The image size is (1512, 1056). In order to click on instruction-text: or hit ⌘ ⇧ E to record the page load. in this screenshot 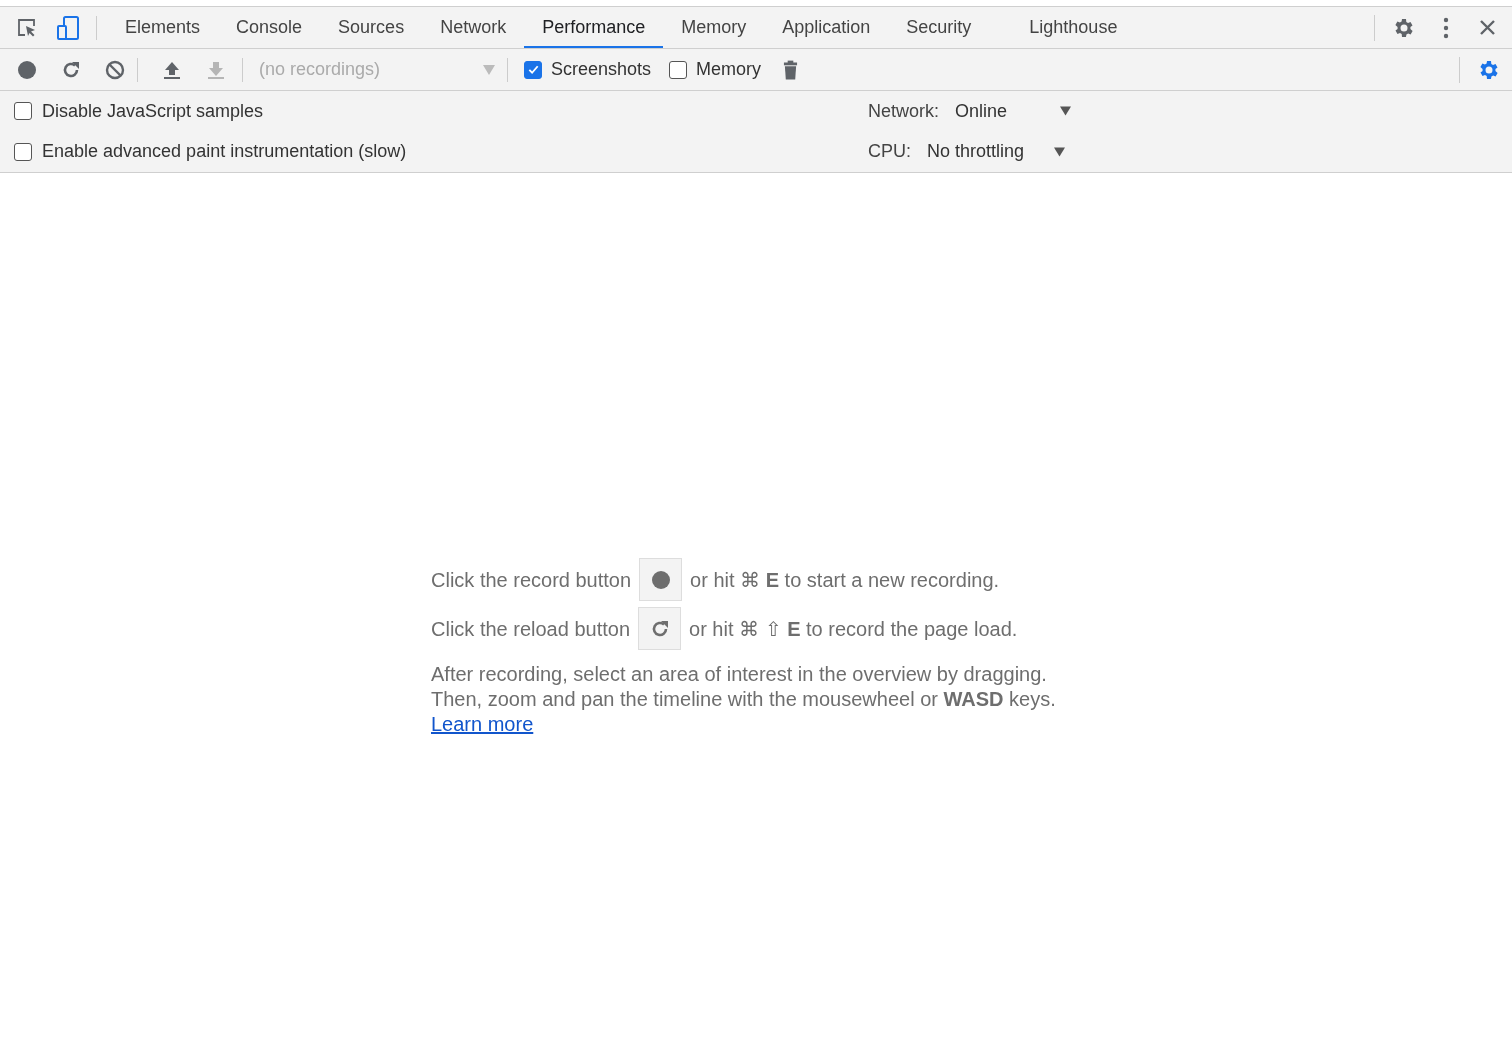, I will do `click(853, 629)`.